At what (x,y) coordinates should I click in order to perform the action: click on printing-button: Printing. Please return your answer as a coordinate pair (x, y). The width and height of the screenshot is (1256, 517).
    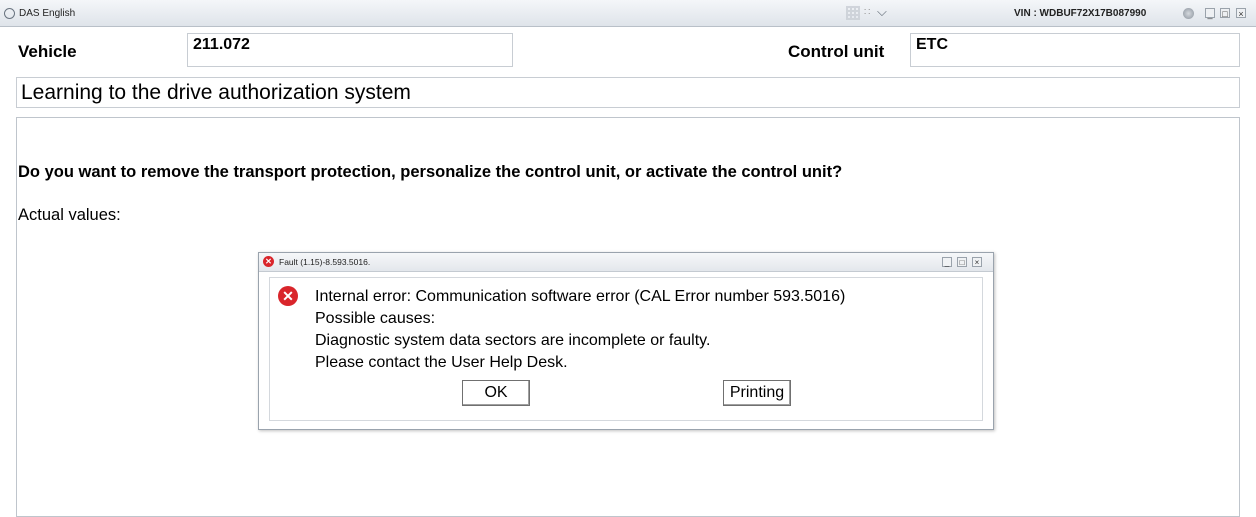
    Looking at the image, I should click on (757, 393).